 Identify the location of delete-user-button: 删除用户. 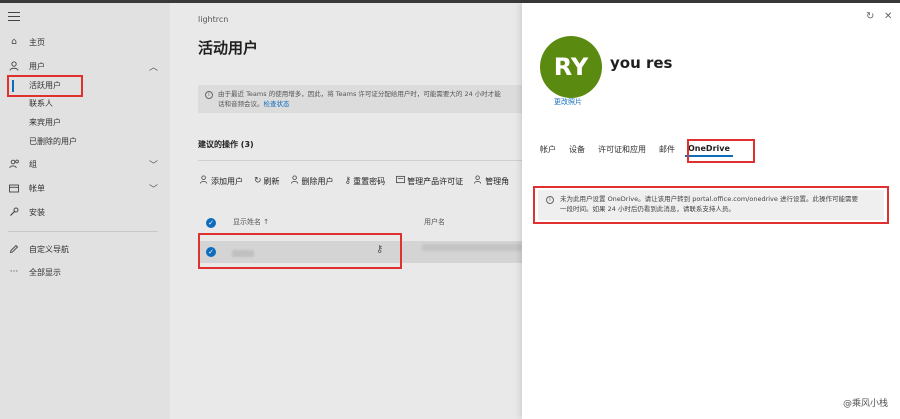
(312, 181).